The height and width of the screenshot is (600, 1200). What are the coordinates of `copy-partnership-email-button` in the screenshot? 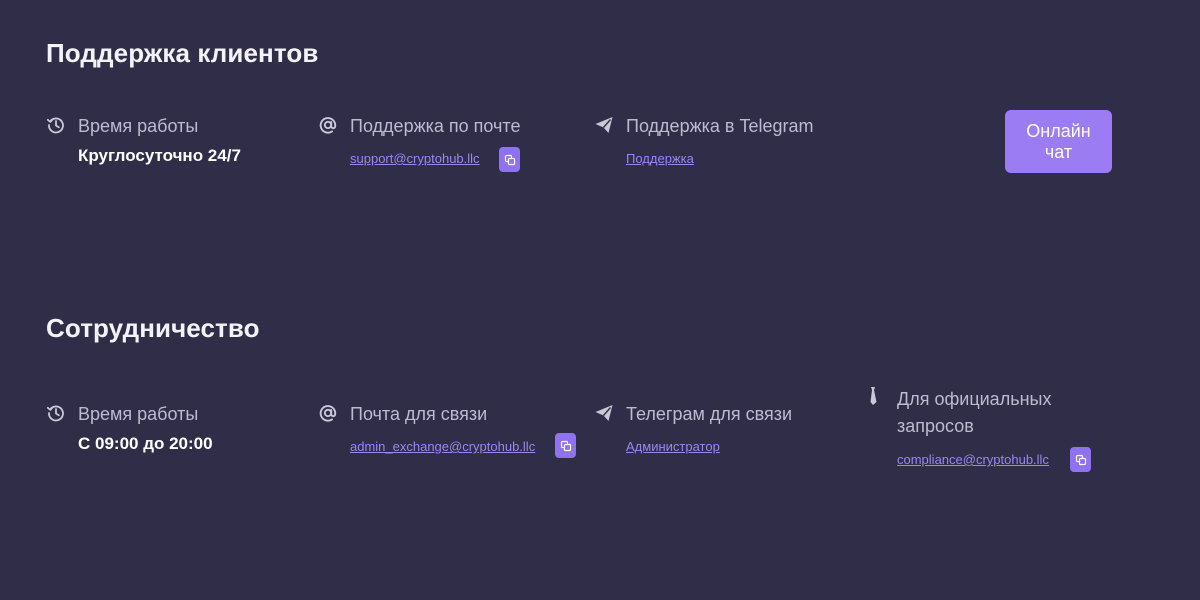 It's located at (565, 445).